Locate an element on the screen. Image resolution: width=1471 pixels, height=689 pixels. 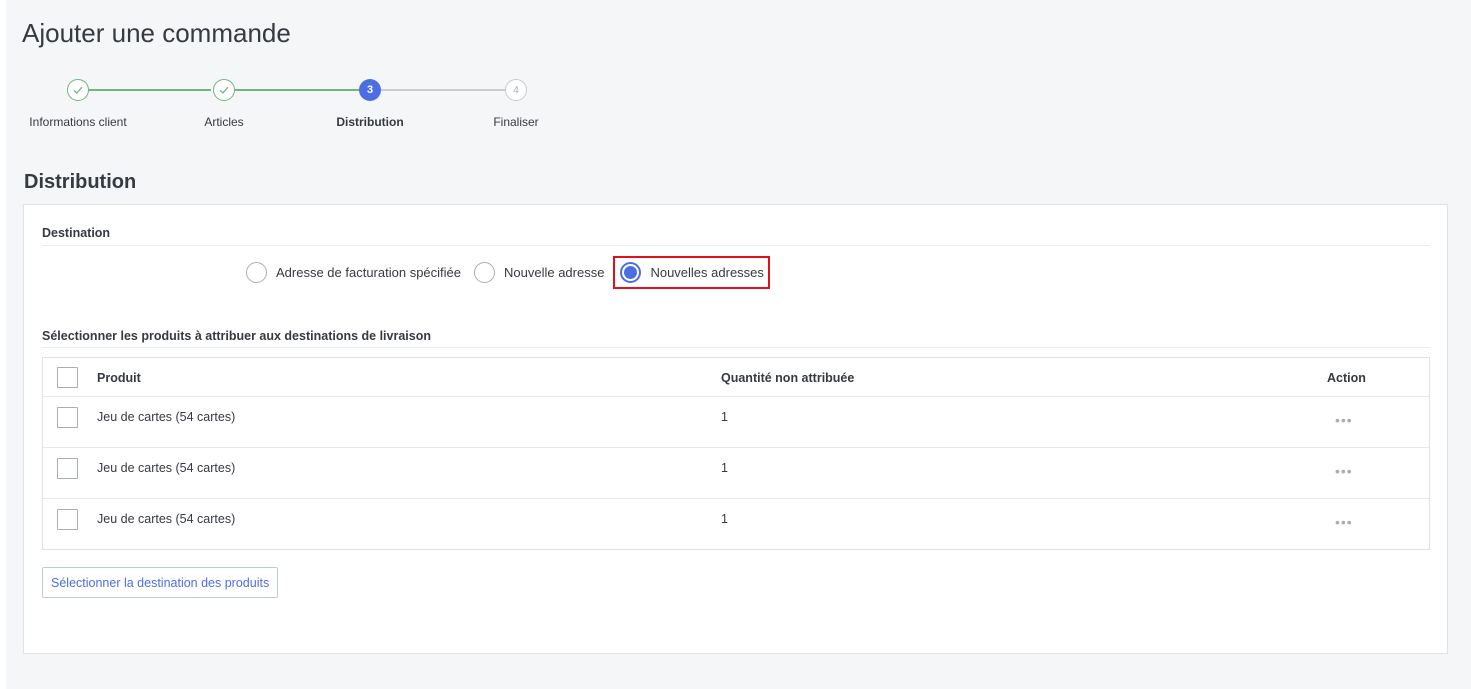
select-destination-button: Sélectionner la destination des produits is located at coordinates (160, 582).